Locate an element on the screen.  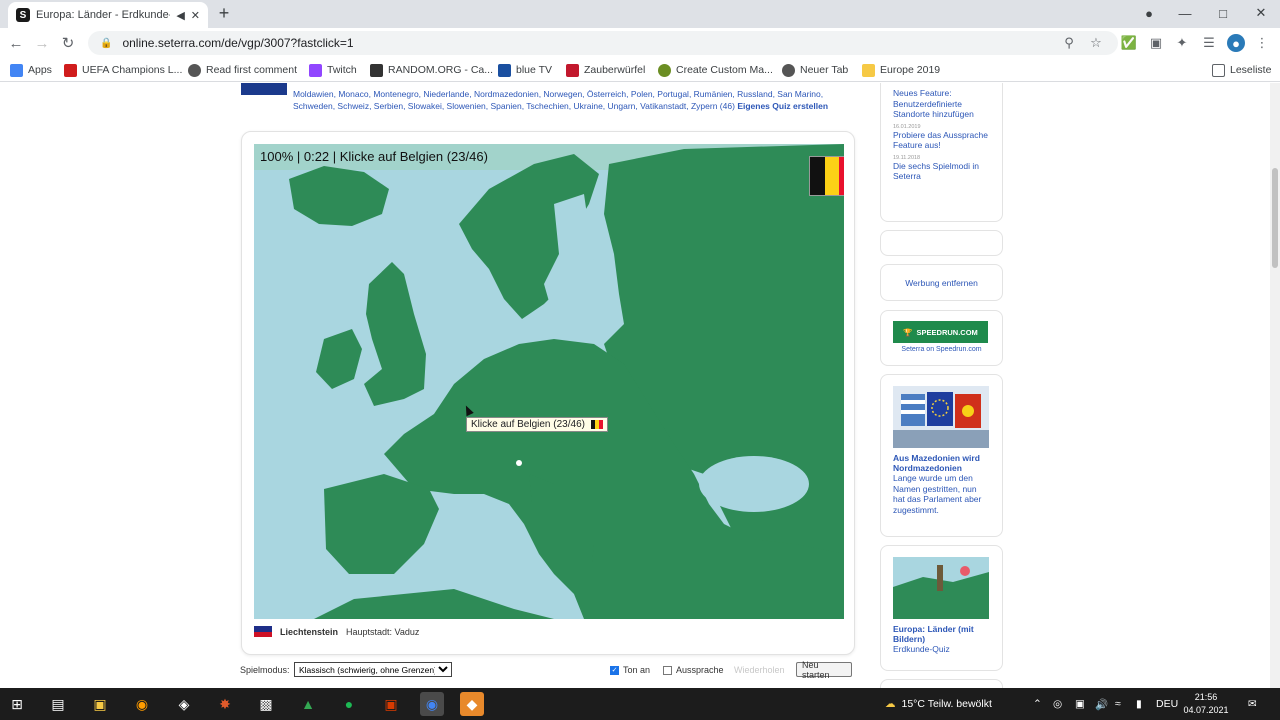
last-answer-info: Liechtenstein Hauptstadt: Vaduz is located at coordinates (336, 631).